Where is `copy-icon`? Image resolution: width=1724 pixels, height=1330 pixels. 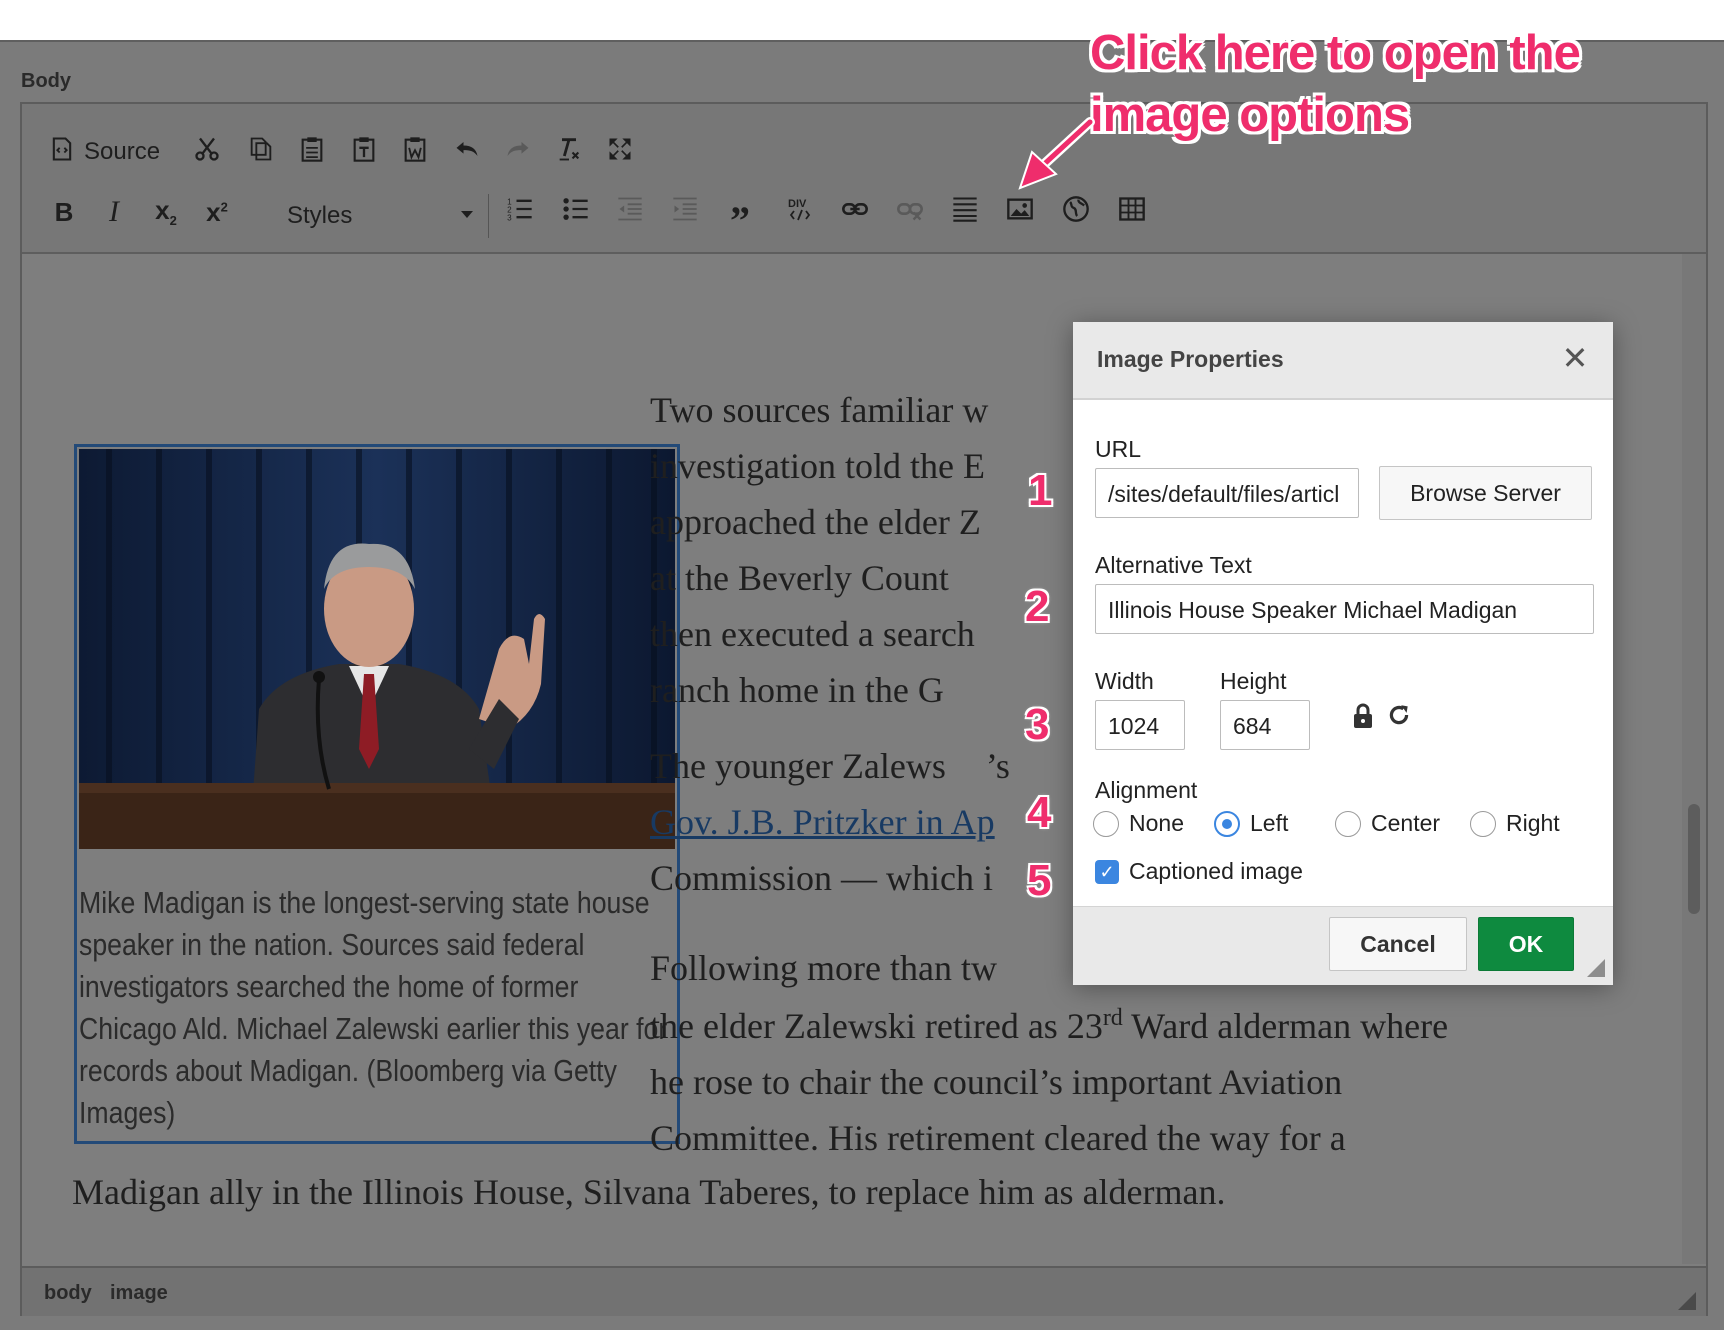 copy-icon is located at coordinates (261, 152).